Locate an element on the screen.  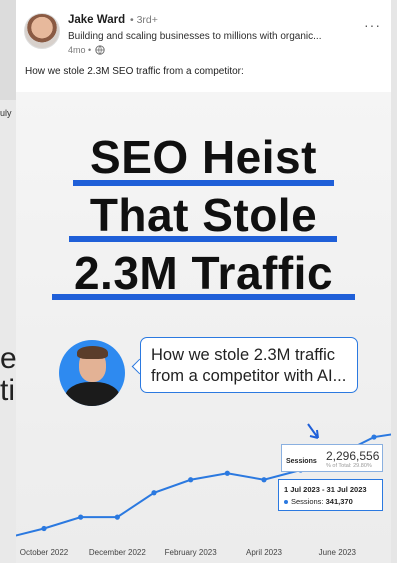
tooltip-sessions-label: Sessions: is located at coordinates (307, 501).